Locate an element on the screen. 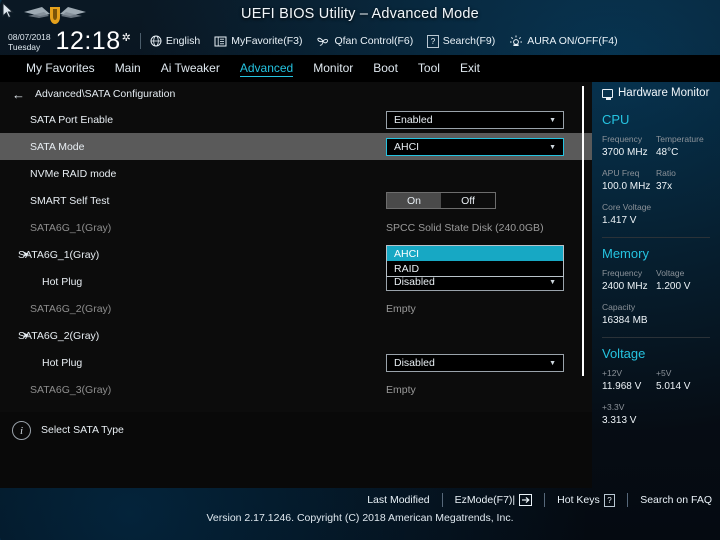 This screenshot has height=540, width=720. expand-arrow-icon: ➤ is located at coordinates (26, 254).